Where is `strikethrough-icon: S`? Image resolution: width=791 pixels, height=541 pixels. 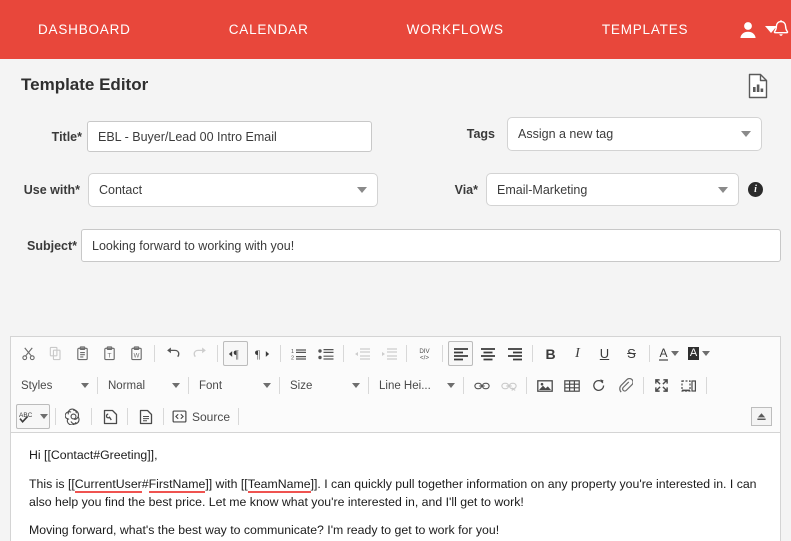 strikethrough-icon: S is located at coordinates (631, 353).